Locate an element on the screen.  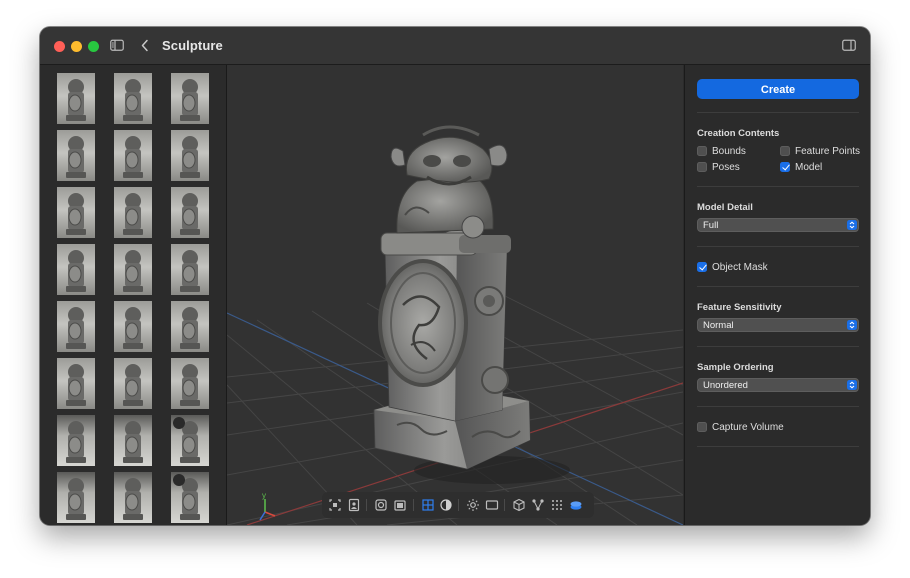
sidebar-left-icon is located at coordinates (117, 46).